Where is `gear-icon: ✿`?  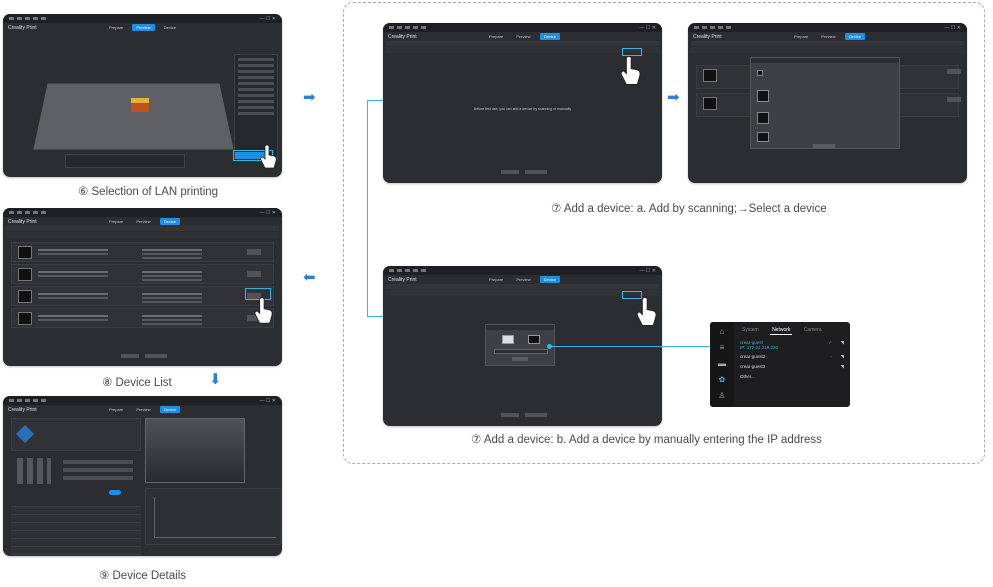 gear-icon: ✿ is located at coordinates (722, 380).